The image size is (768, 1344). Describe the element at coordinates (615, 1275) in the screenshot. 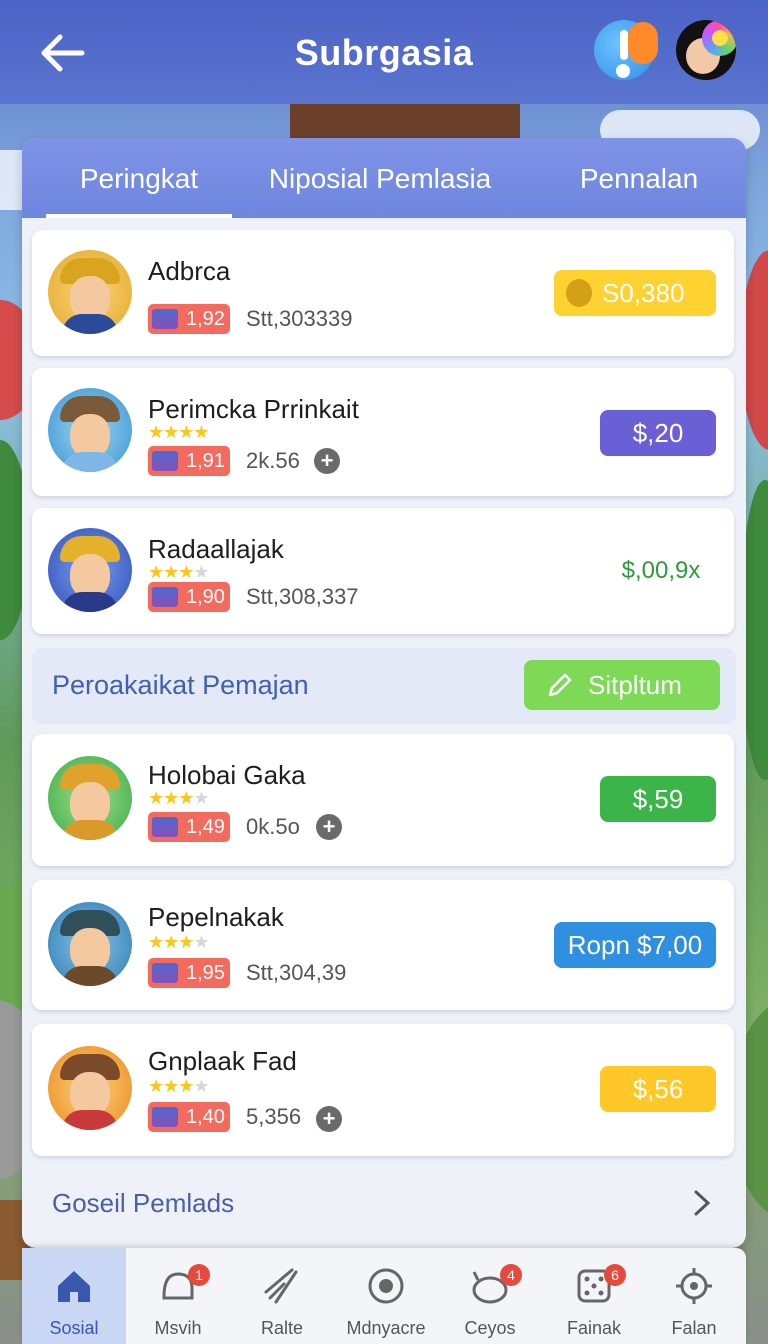

I see `notification-badge: 6` at that location.